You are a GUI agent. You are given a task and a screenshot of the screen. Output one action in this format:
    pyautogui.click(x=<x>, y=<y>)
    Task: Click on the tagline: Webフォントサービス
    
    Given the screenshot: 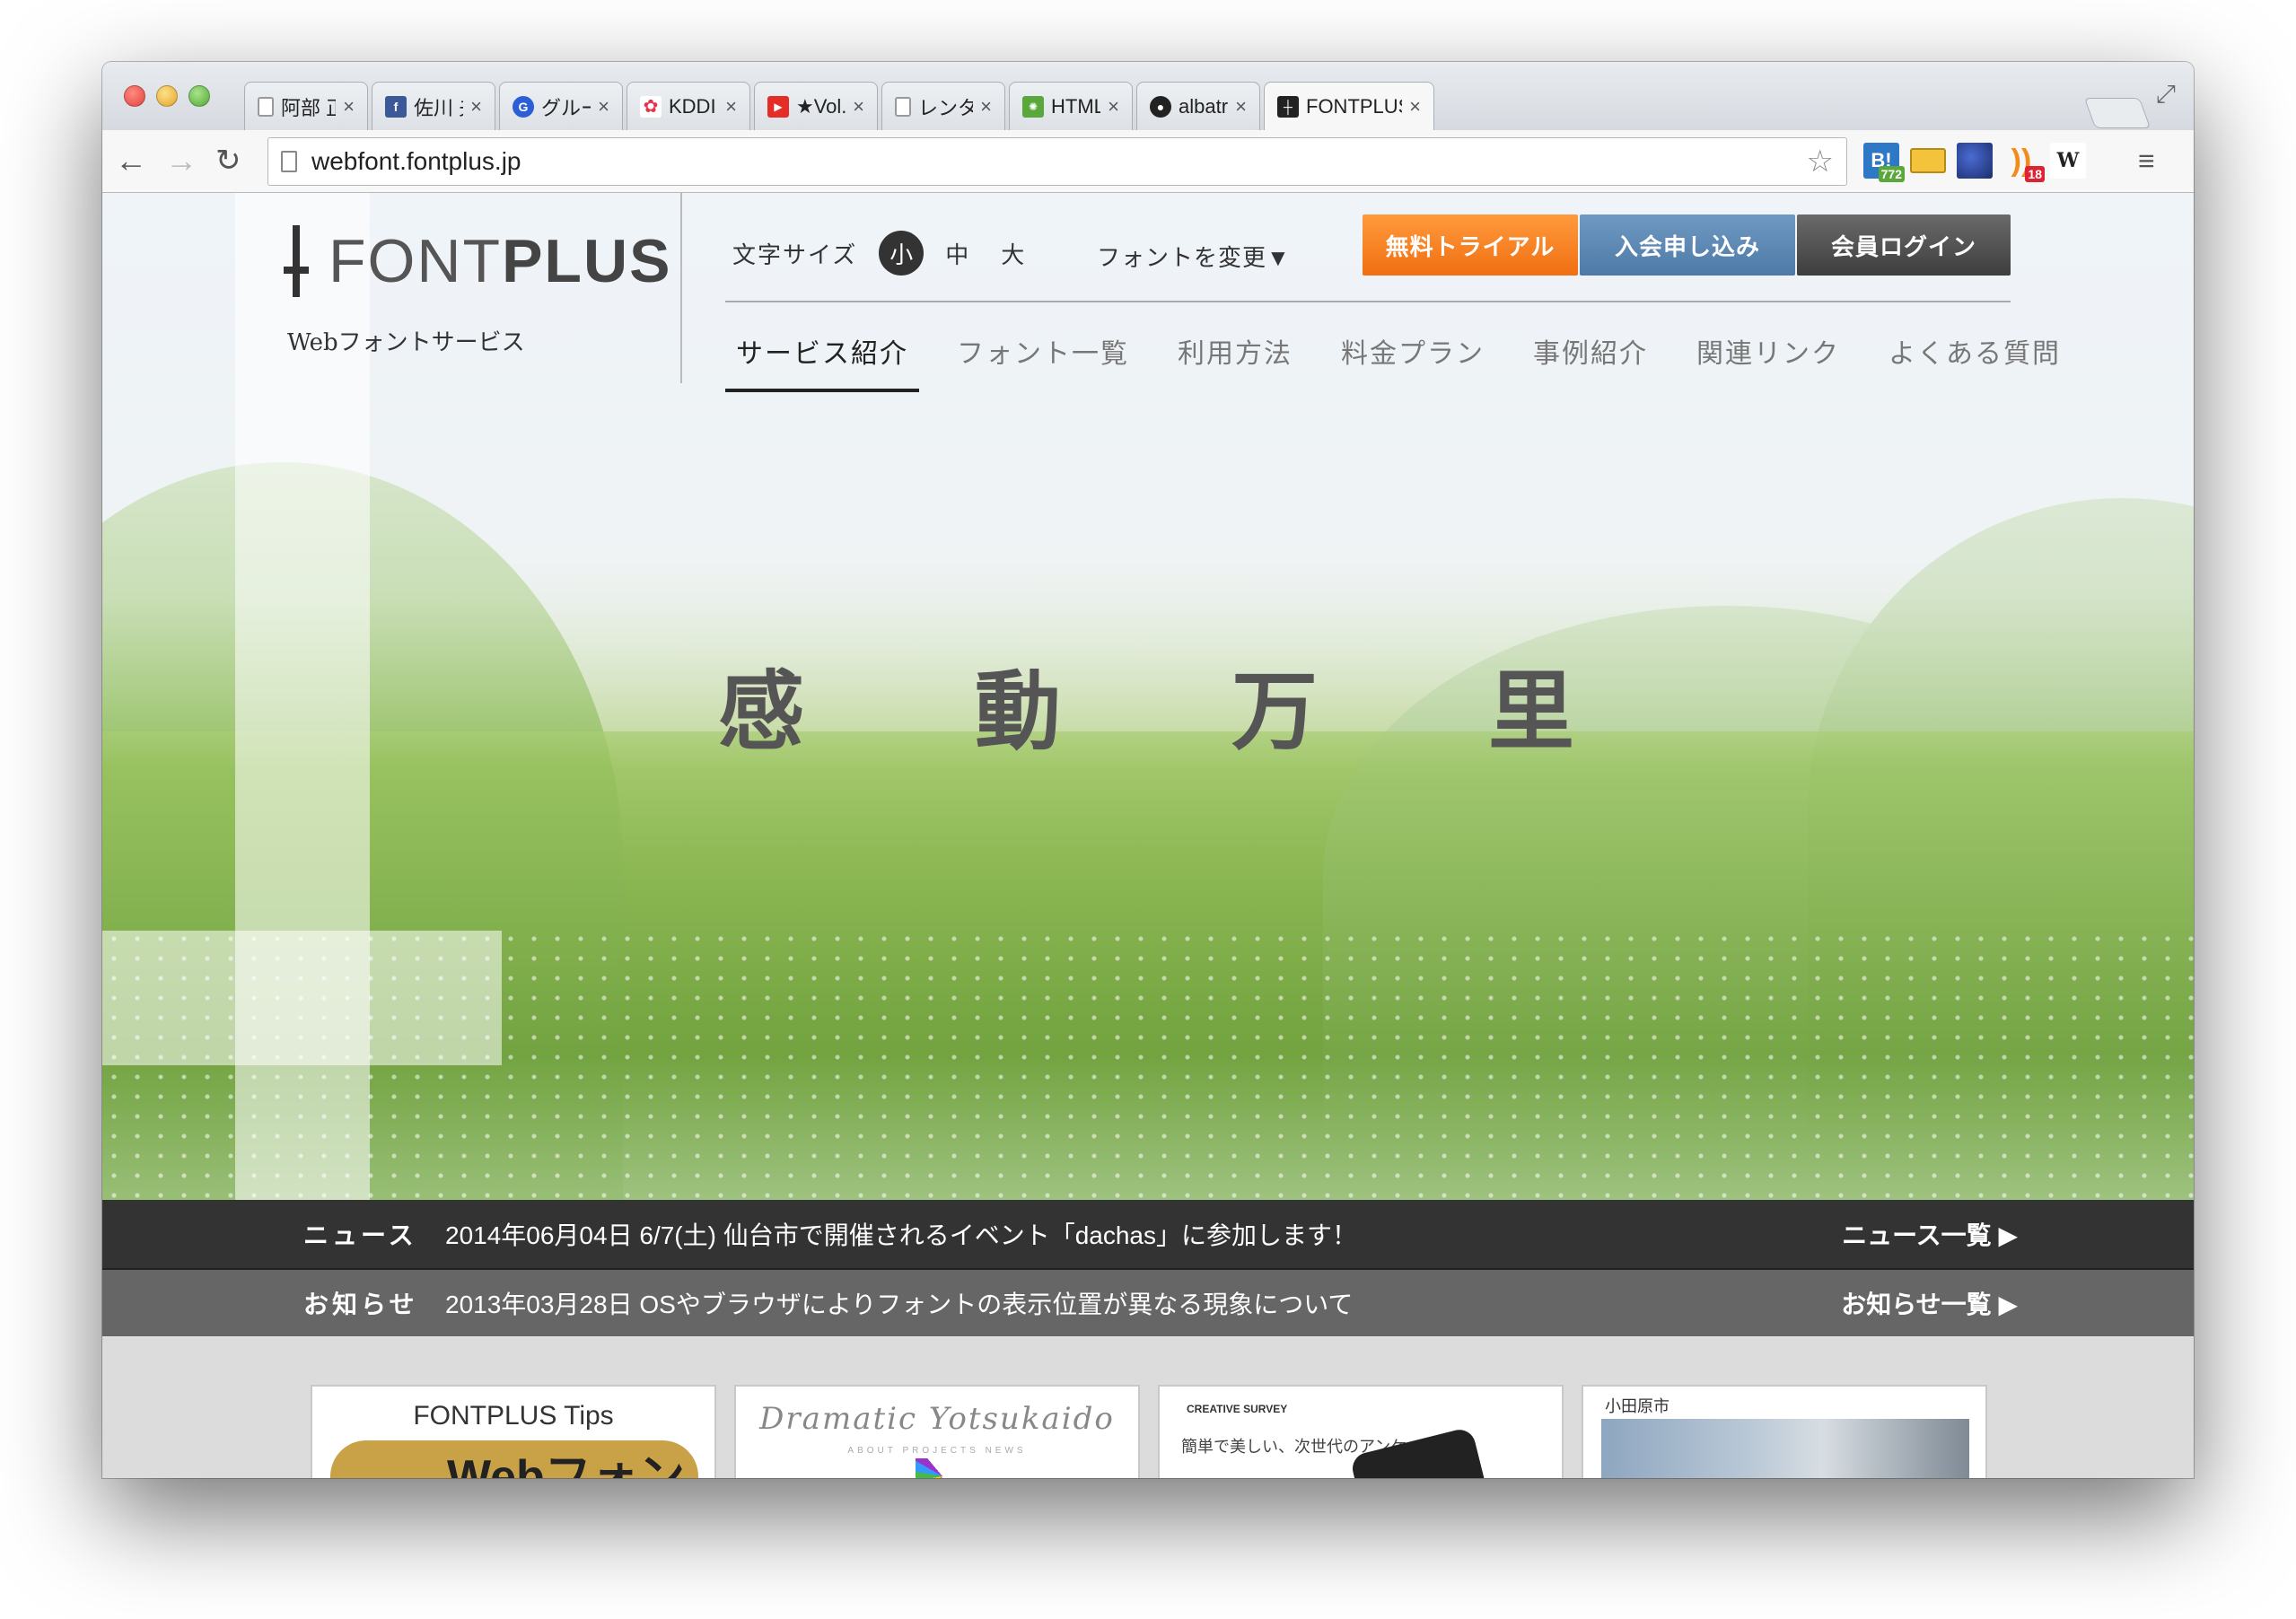 What is the action you would take?
    pyautogui.click(x=406, y=342)
    